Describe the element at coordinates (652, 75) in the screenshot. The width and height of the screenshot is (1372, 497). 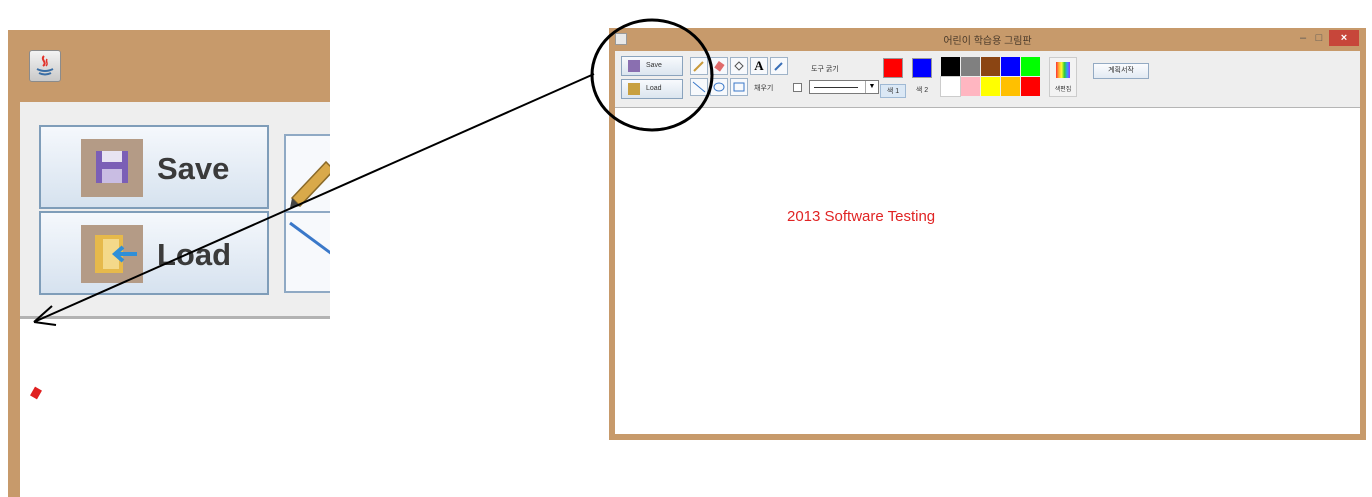
I see `highlight-circle` at that location.